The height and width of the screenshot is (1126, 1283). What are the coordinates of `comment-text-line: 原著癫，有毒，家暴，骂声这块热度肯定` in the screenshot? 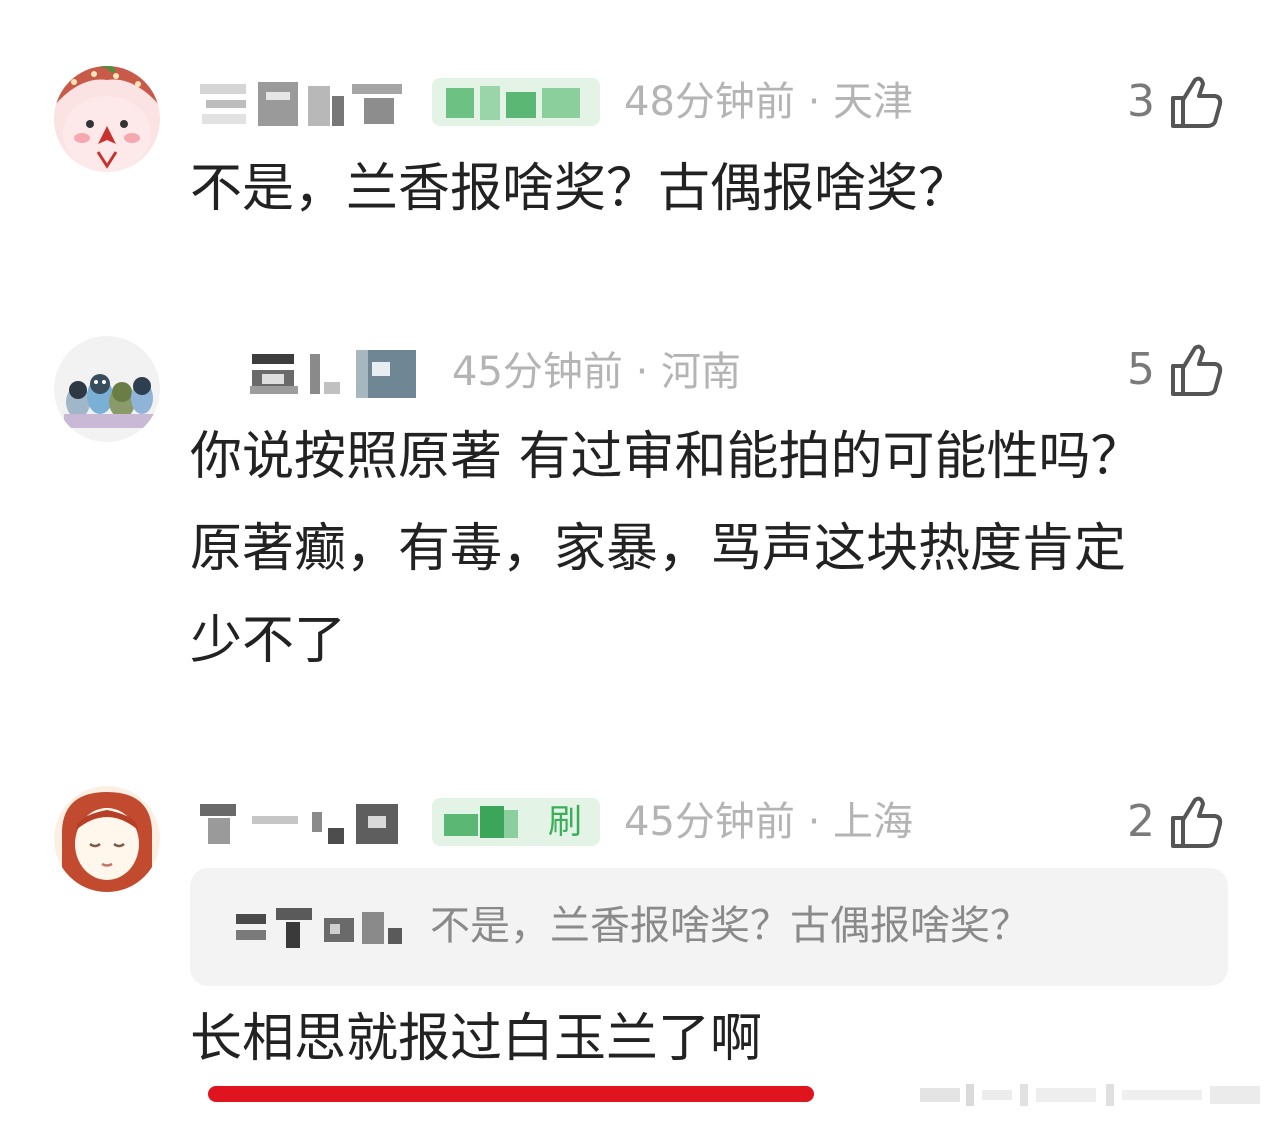 It's located at (658, 549).